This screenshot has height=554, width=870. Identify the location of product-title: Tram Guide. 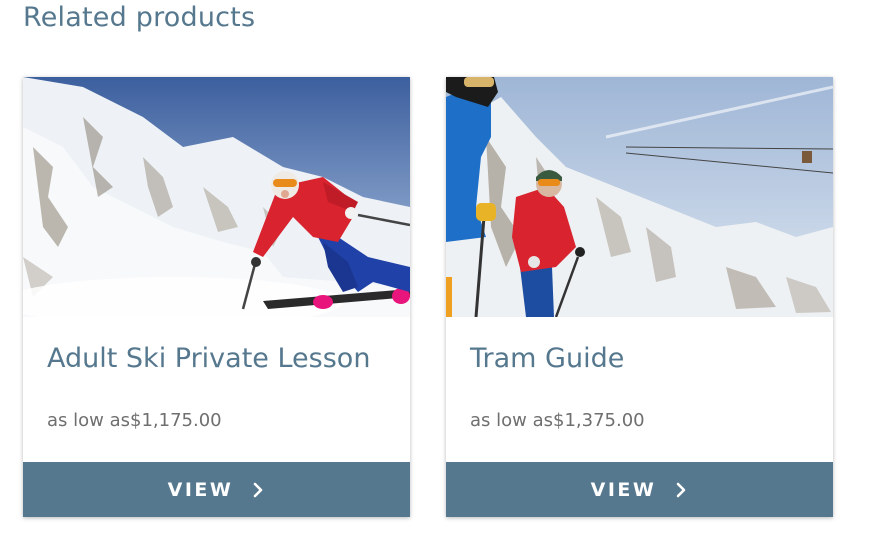
(547, 358).